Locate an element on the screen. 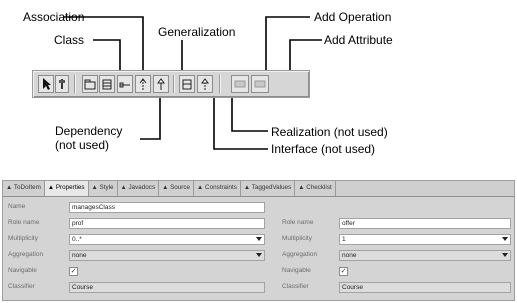 This screenshot has height=303, width=517. right-role-name-input: offer is located at coordinates (425, 223).